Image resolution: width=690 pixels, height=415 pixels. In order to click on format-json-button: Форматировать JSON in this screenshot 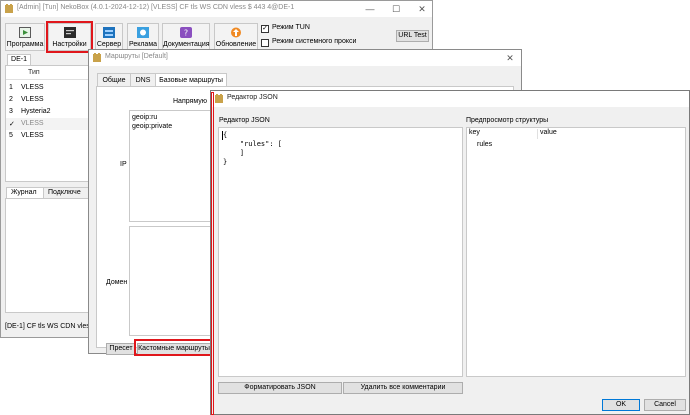, I will do `click(280, 388)`.